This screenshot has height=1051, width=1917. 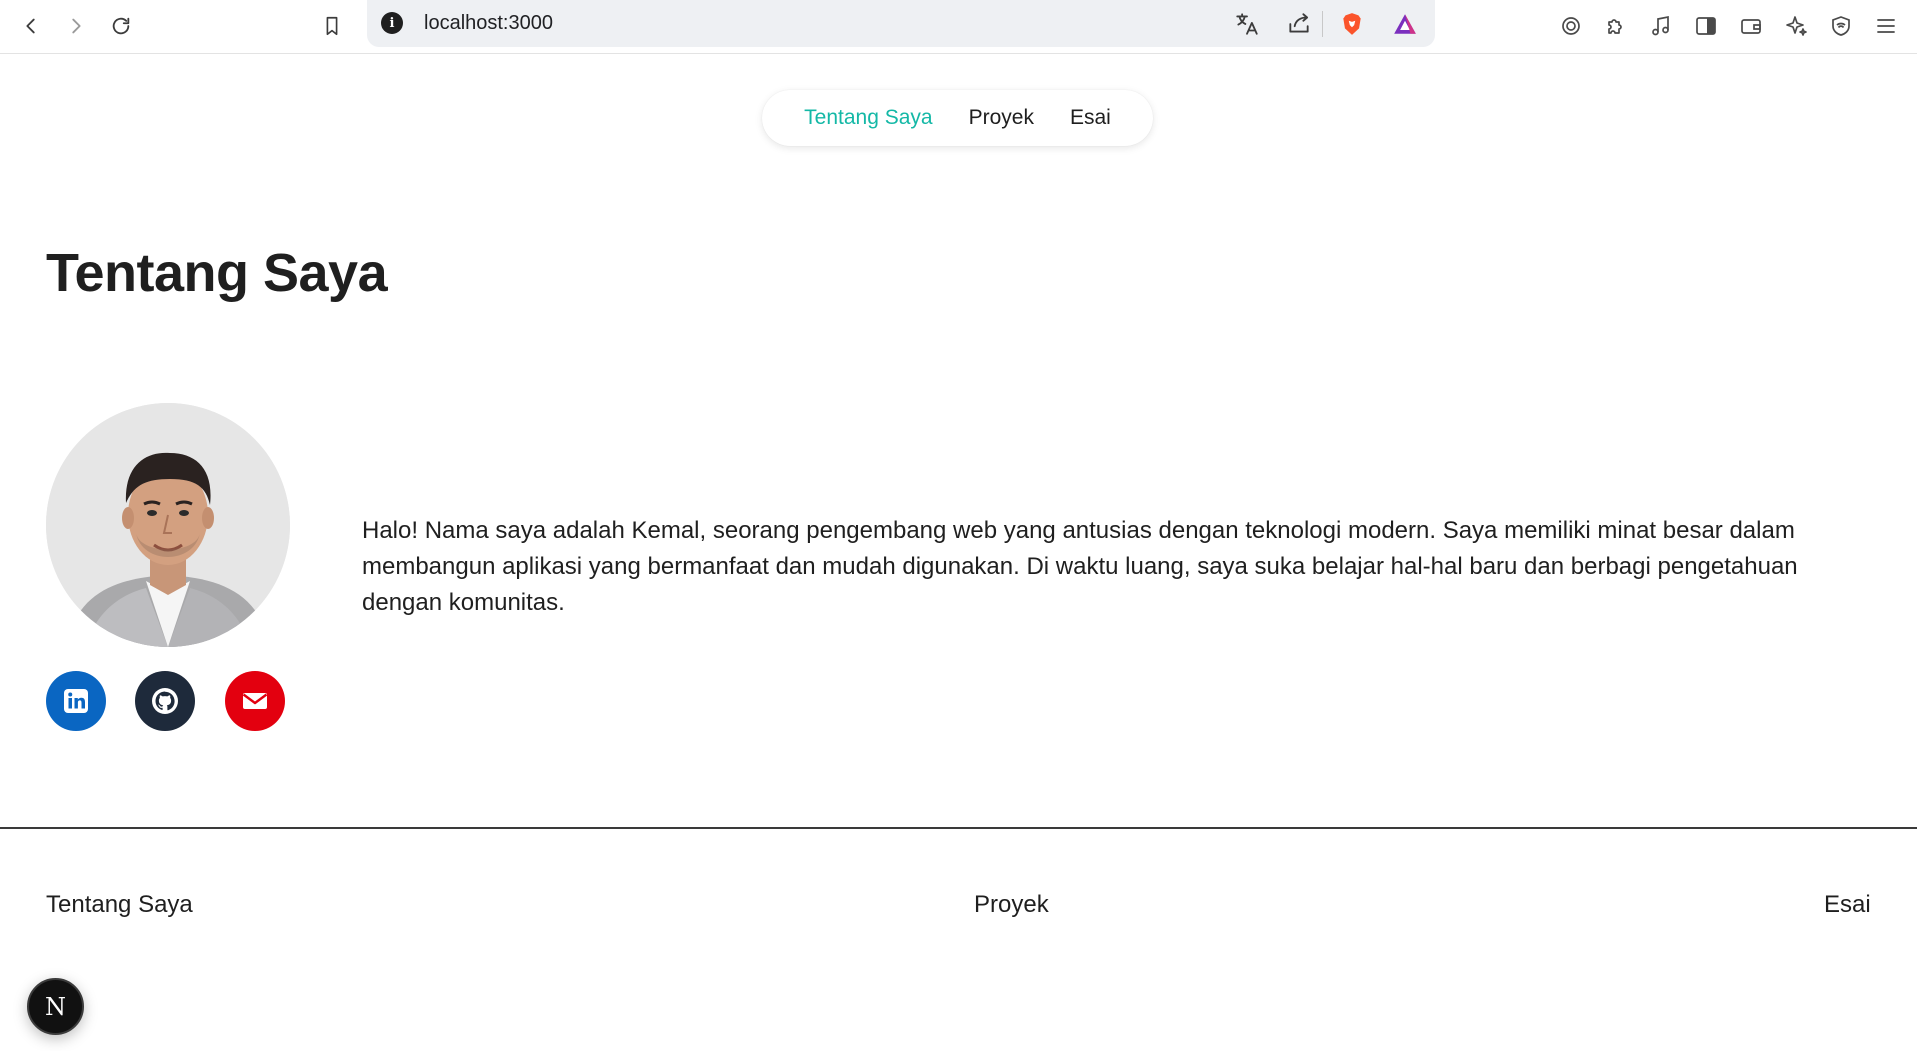 I want to click on nextjs-dev-indicator: N, so click(x=55, y=1006).